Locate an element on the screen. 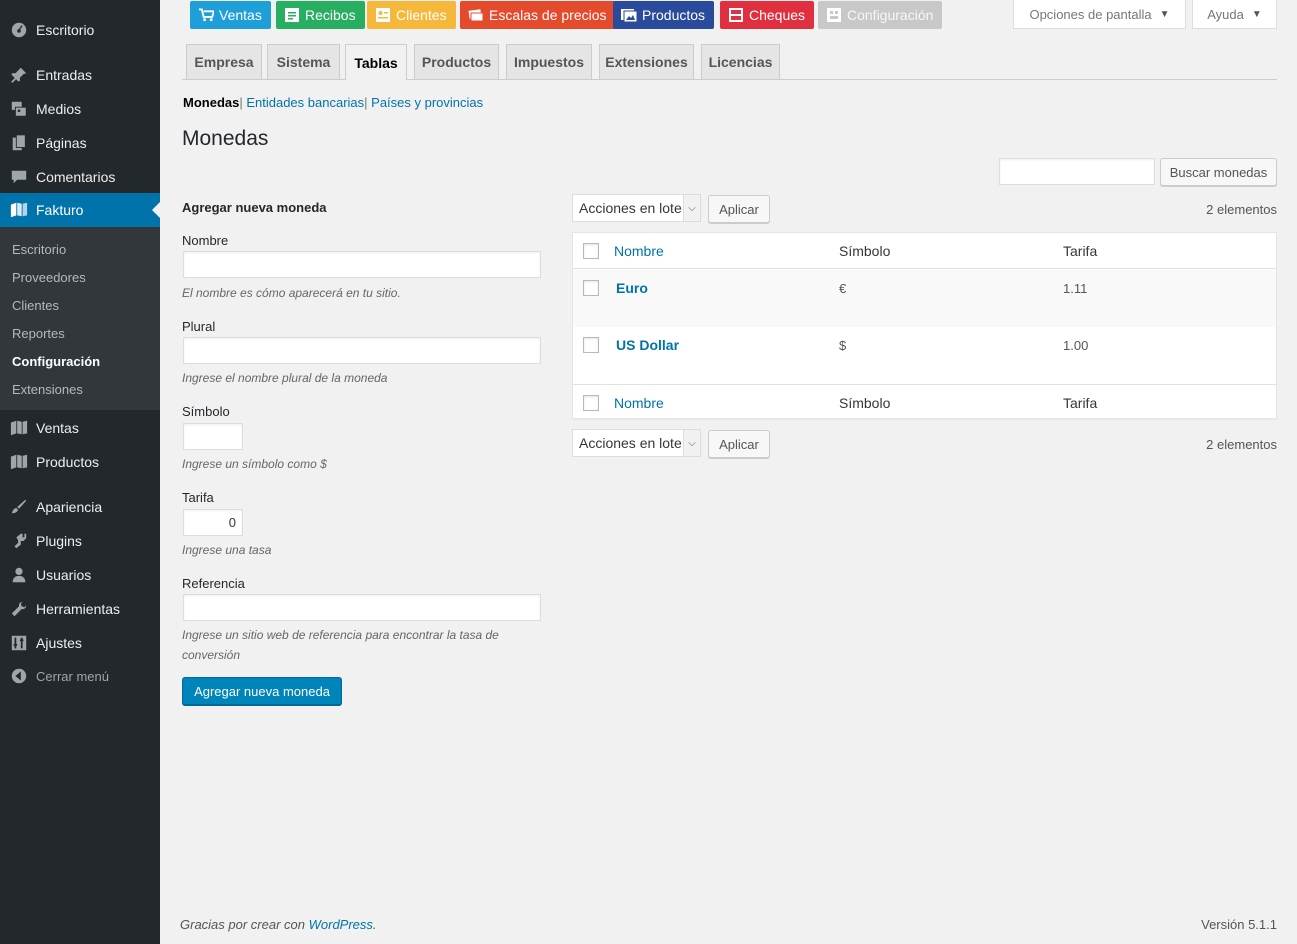  item-count-bottom: 2 elementos is located at coordinates (1241, 444).